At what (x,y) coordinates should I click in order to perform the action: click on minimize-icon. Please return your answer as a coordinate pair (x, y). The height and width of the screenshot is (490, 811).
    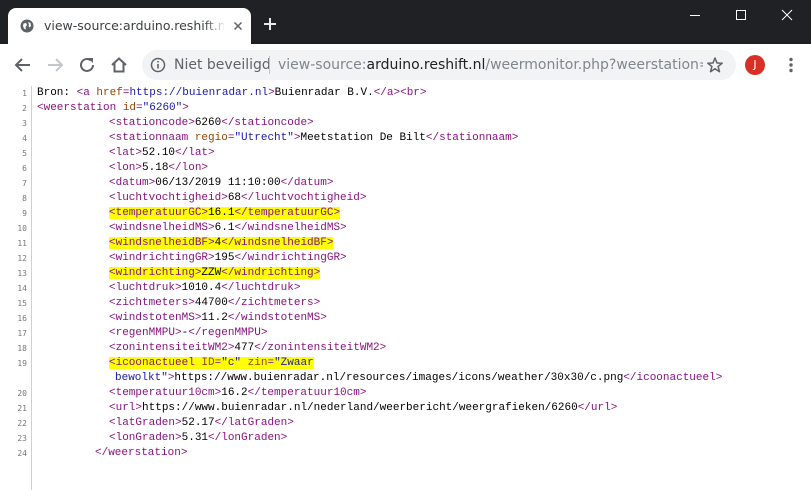
    Looking at the image, I should click on (695, 15).